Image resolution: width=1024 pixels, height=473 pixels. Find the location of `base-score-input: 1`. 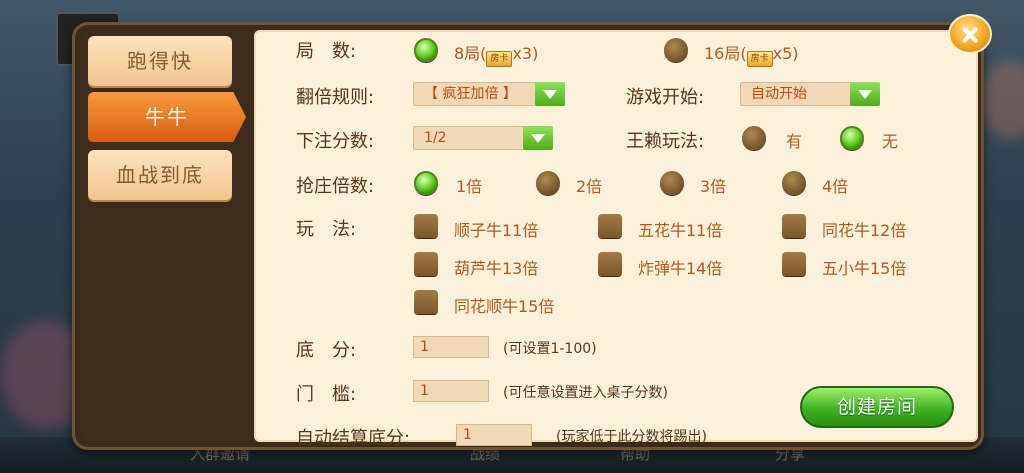

base-score-input: 1 is located at coordinates (451, 347).